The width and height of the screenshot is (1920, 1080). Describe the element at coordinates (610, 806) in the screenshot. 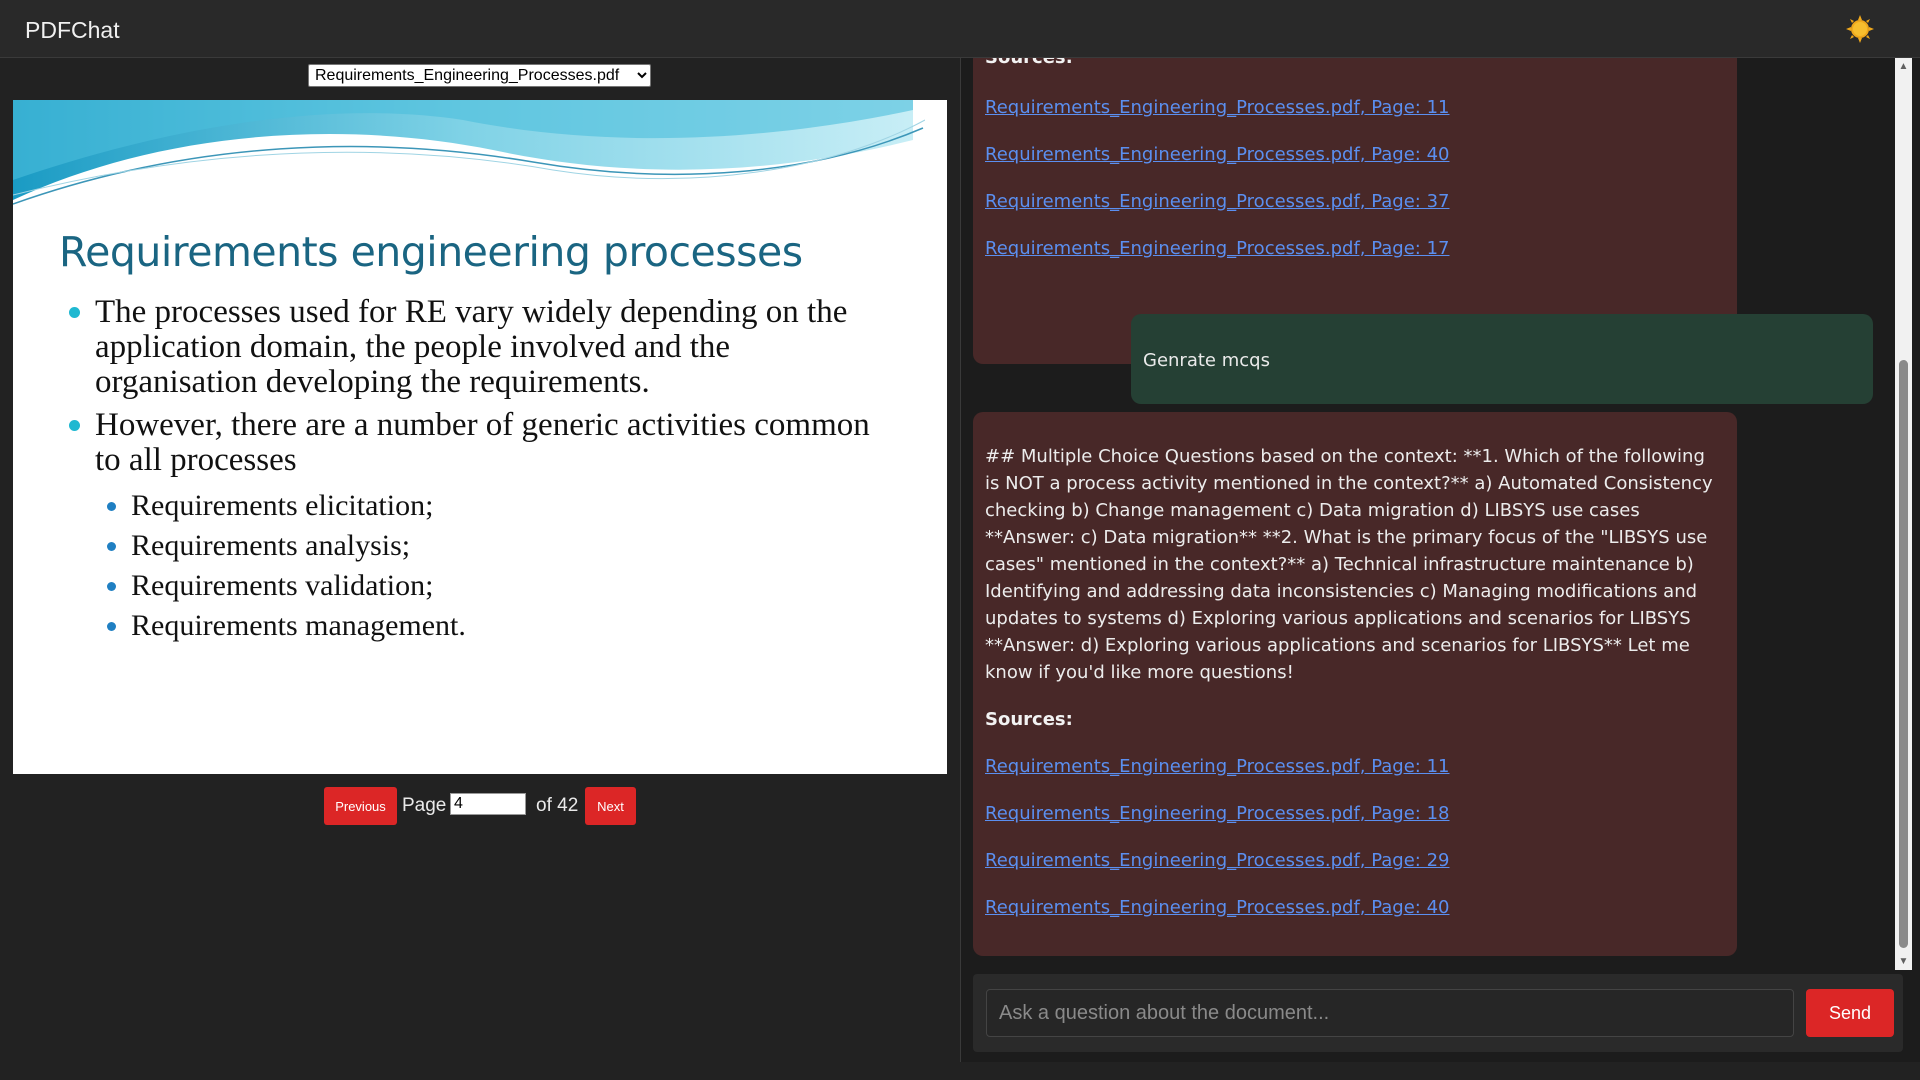

I see `next-page-button: Next` at that location.